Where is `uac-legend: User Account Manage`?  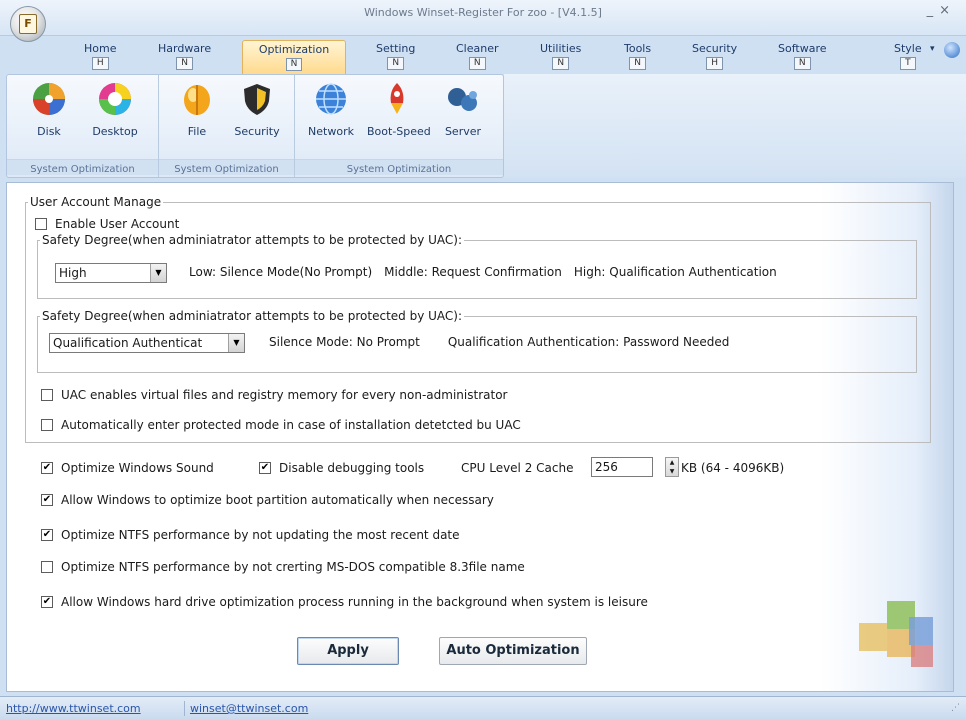
uac-legend: User Account Manage is located at coordinates (96, 202).